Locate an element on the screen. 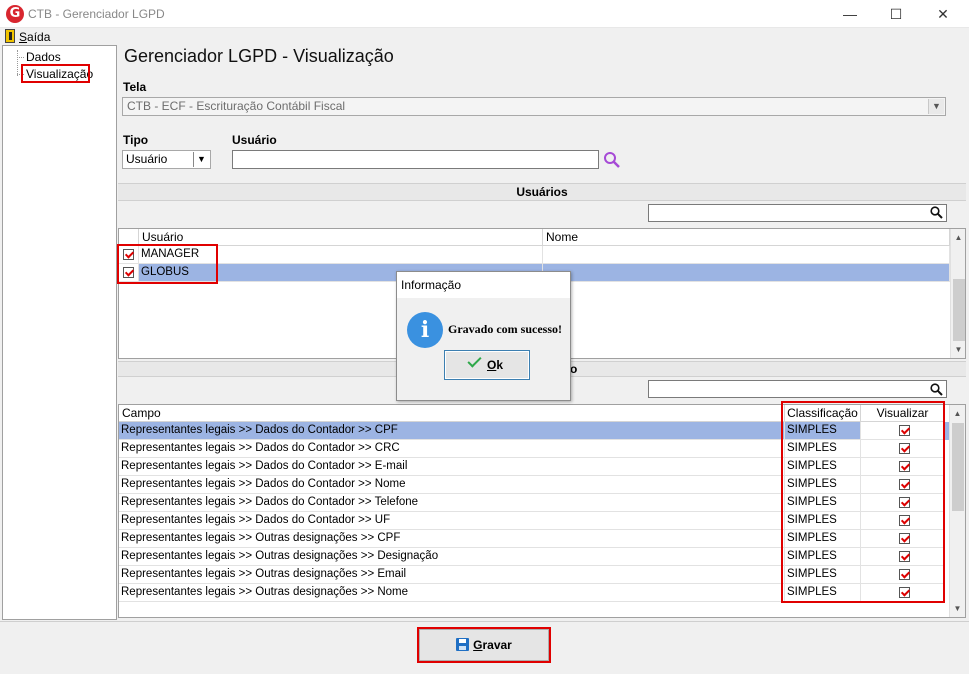 The image size is (969, 674). tela-label: Tela is located at coordinates (135, 87).